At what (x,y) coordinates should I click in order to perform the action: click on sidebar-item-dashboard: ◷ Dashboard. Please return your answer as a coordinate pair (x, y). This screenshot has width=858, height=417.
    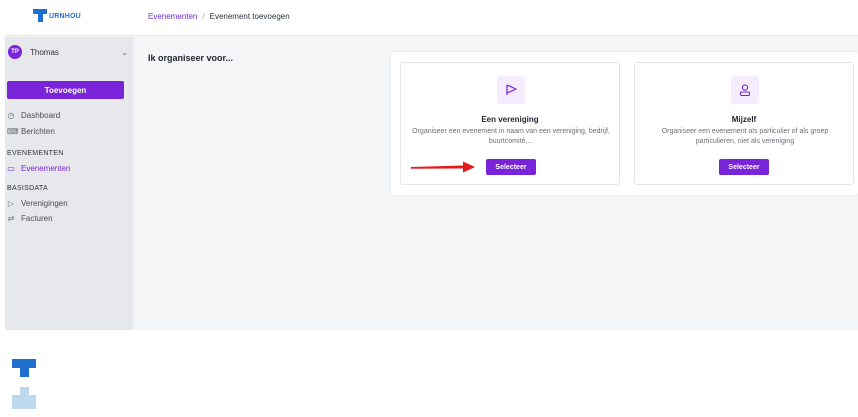
    Looking at the image, I should click on (69, 115).